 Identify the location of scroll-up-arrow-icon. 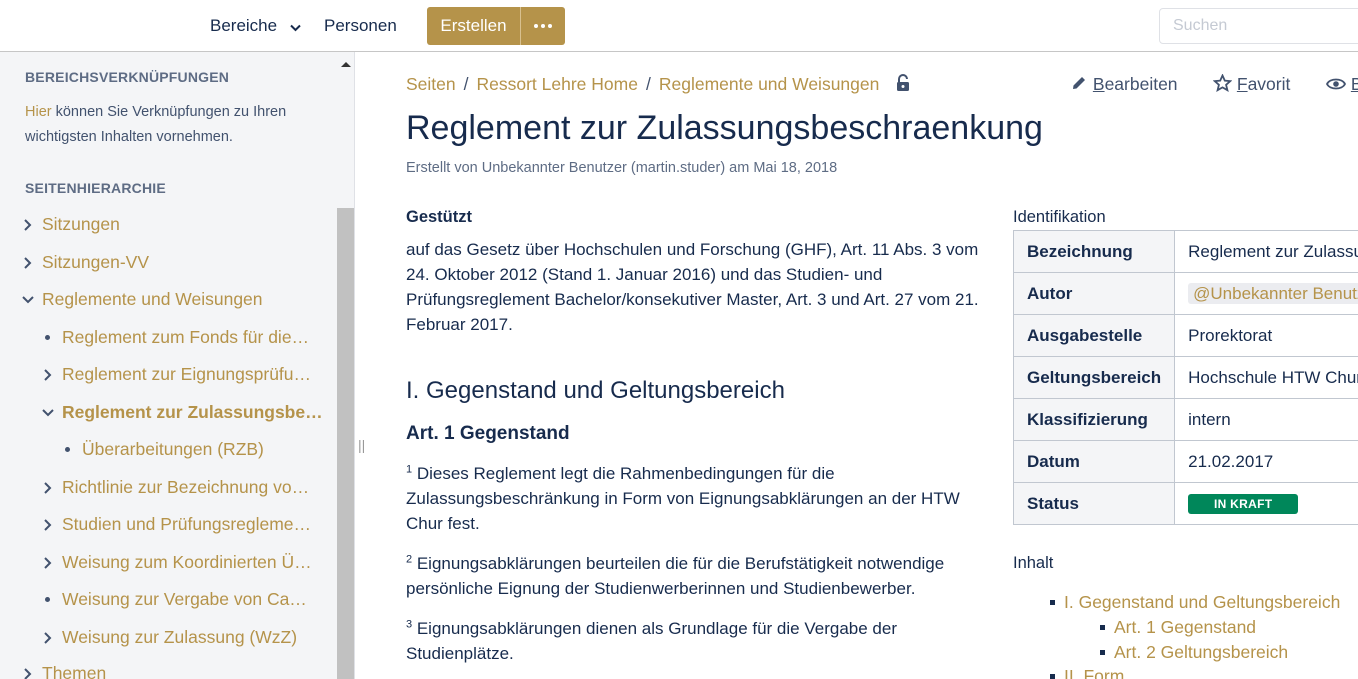
(346, 64).